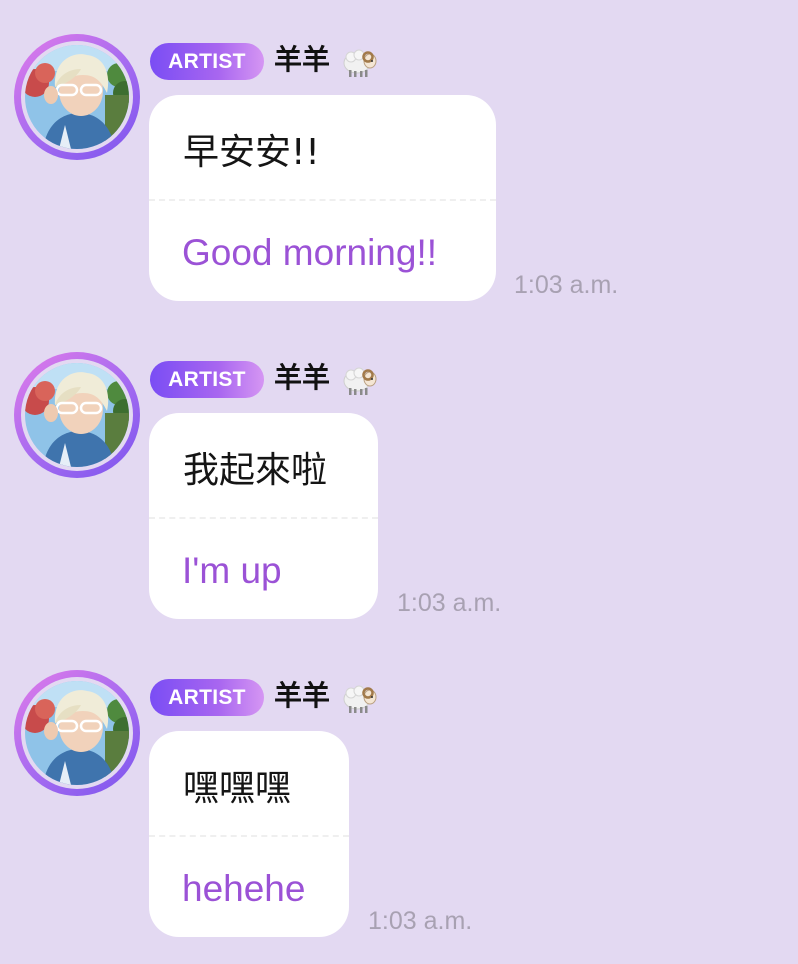  I want to click on message-bubble: 我起來啦 I'm up, so click(263, 516).